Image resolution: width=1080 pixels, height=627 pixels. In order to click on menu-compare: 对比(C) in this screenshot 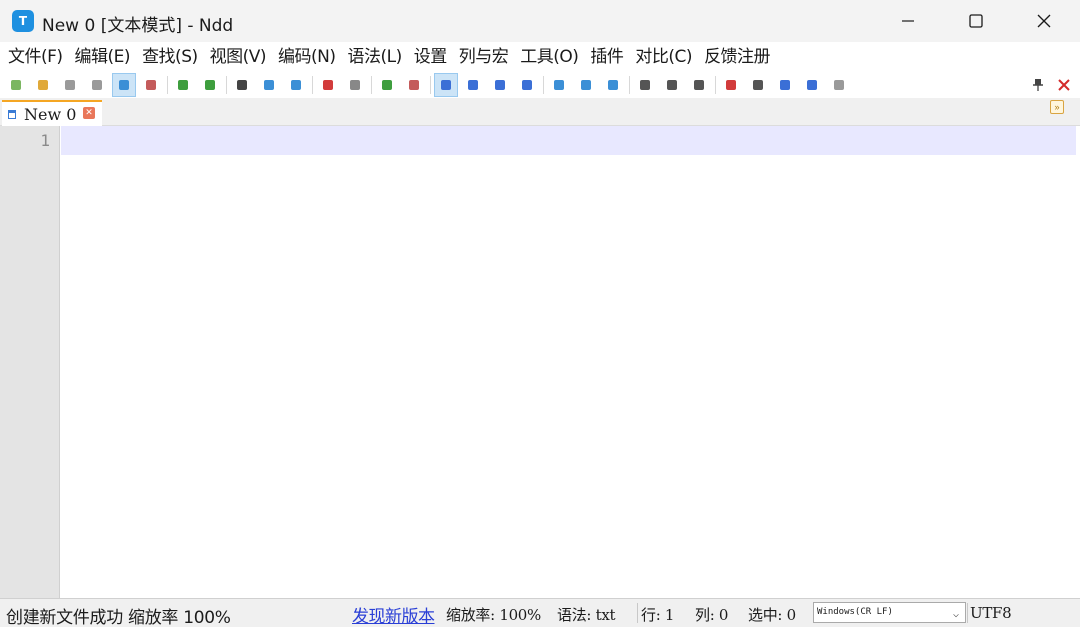, I will do `click(663, 57)`.